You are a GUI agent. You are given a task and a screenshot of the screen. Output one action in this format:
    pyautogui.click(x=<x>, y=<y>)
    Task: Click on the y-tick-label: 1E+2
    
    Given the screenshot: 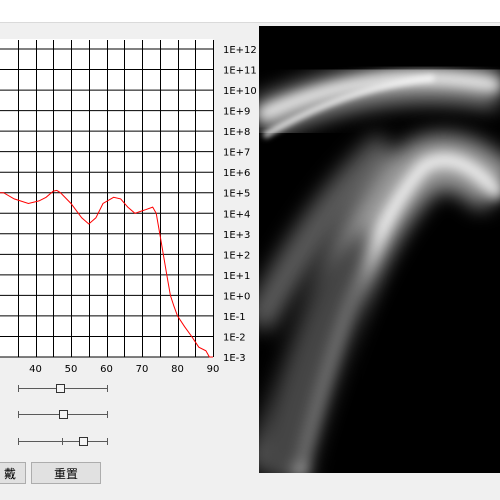 What is the action you would take?
    pyautogui.click(x=236, y=255)
    